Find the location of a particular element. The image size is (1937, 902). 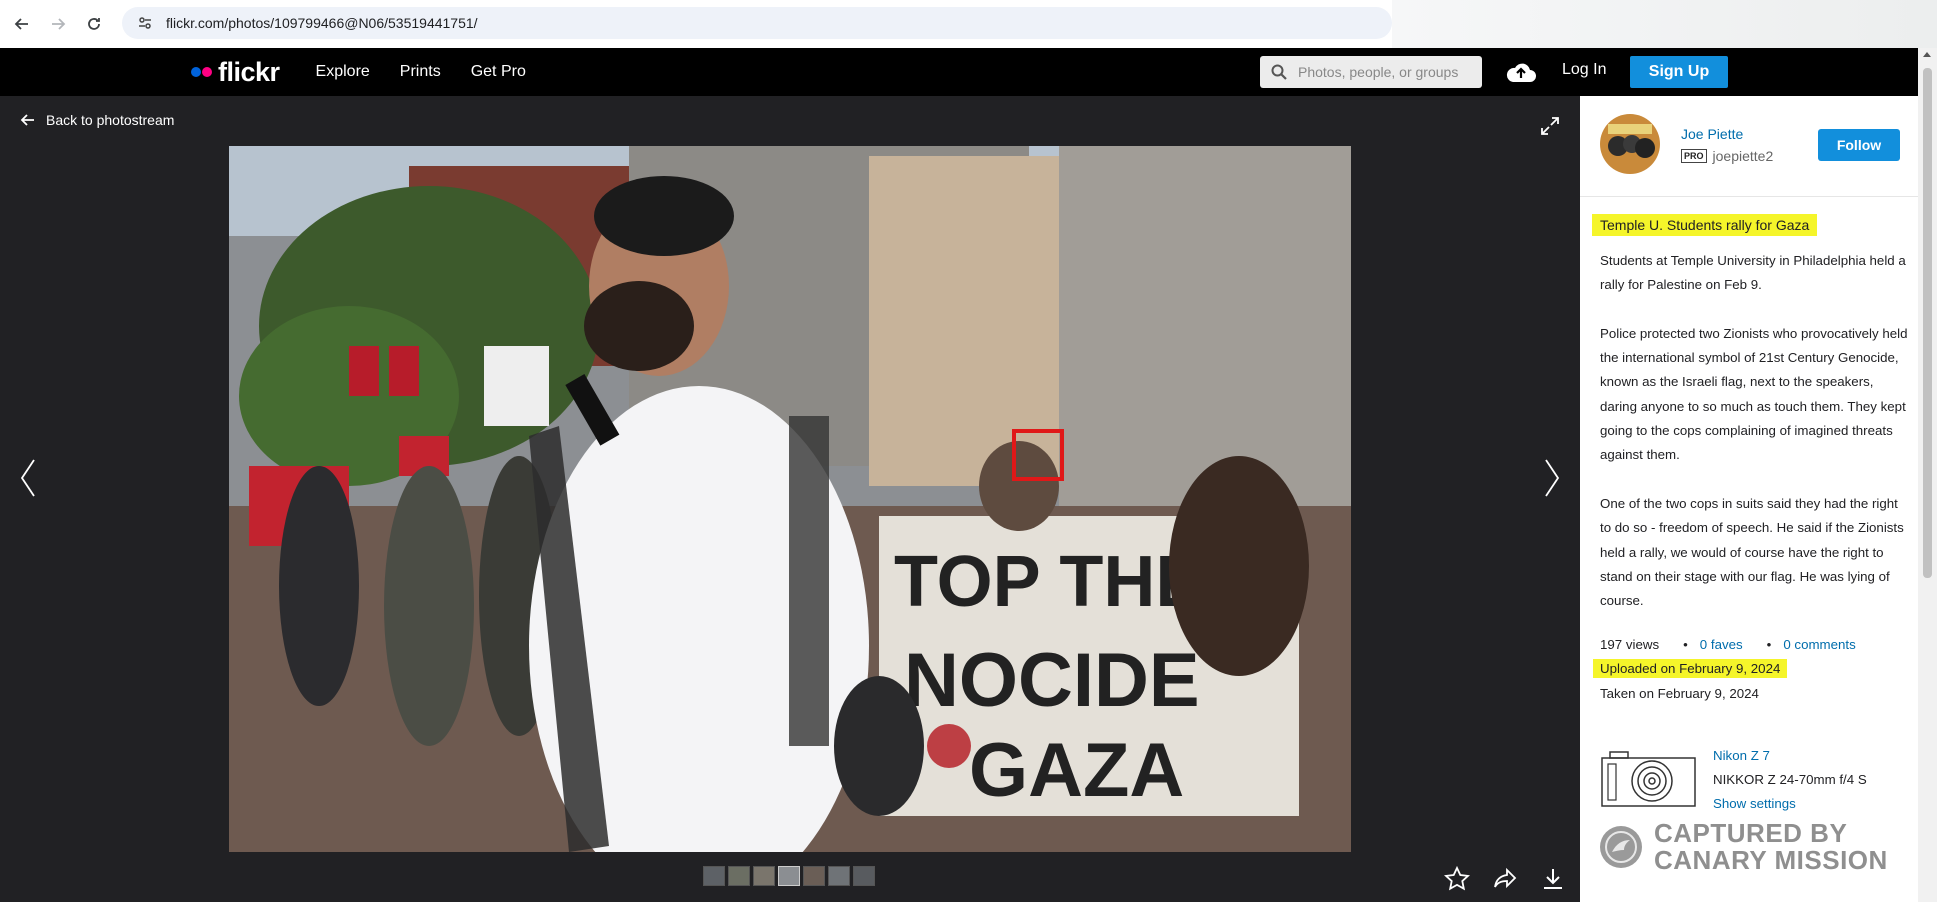

site-info-icon is located at coordinates (145, 23).